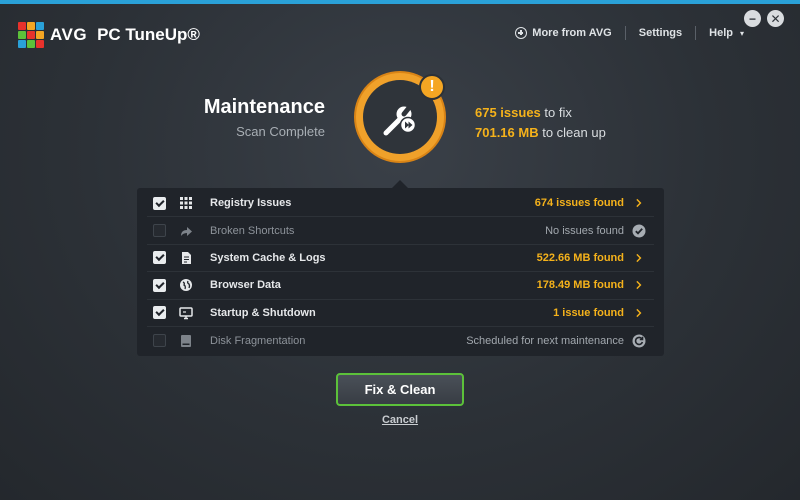 This screenshot has height=500, width=800. I want to click on settings-link: Settings, so click(660, 33).